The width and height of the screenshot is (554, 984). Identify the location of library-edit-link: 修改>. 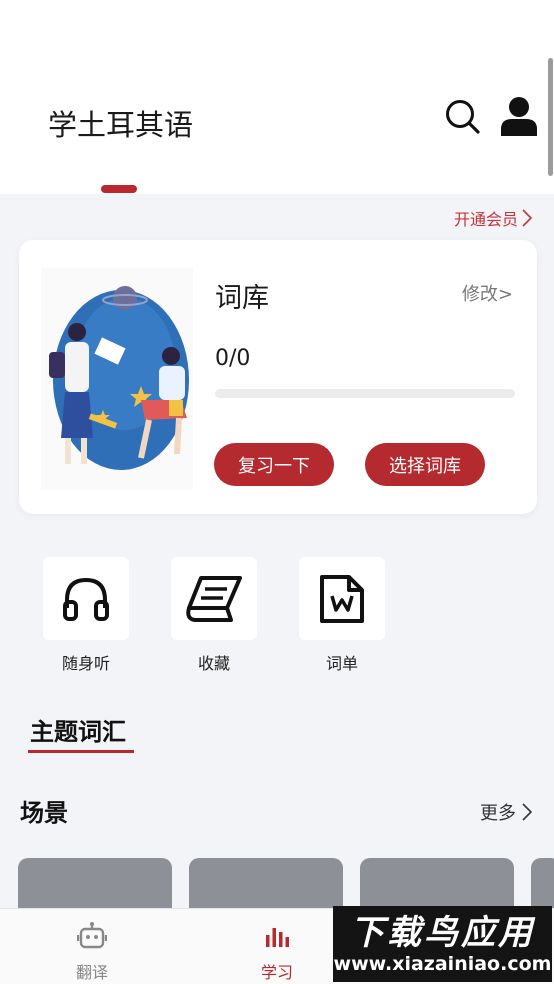
(487, 293).